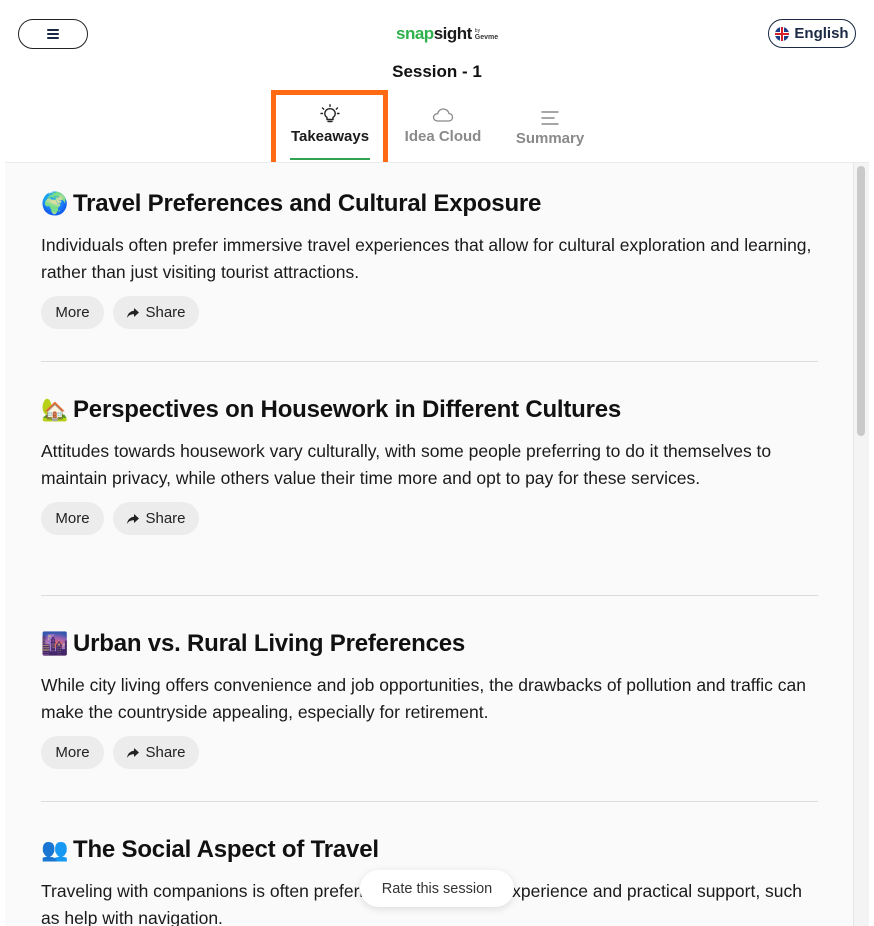 Image resolution: width=874 pixels, height=926 pixels. I want to click on top-bar: snap sight by Gevme English, so click(437, 32).